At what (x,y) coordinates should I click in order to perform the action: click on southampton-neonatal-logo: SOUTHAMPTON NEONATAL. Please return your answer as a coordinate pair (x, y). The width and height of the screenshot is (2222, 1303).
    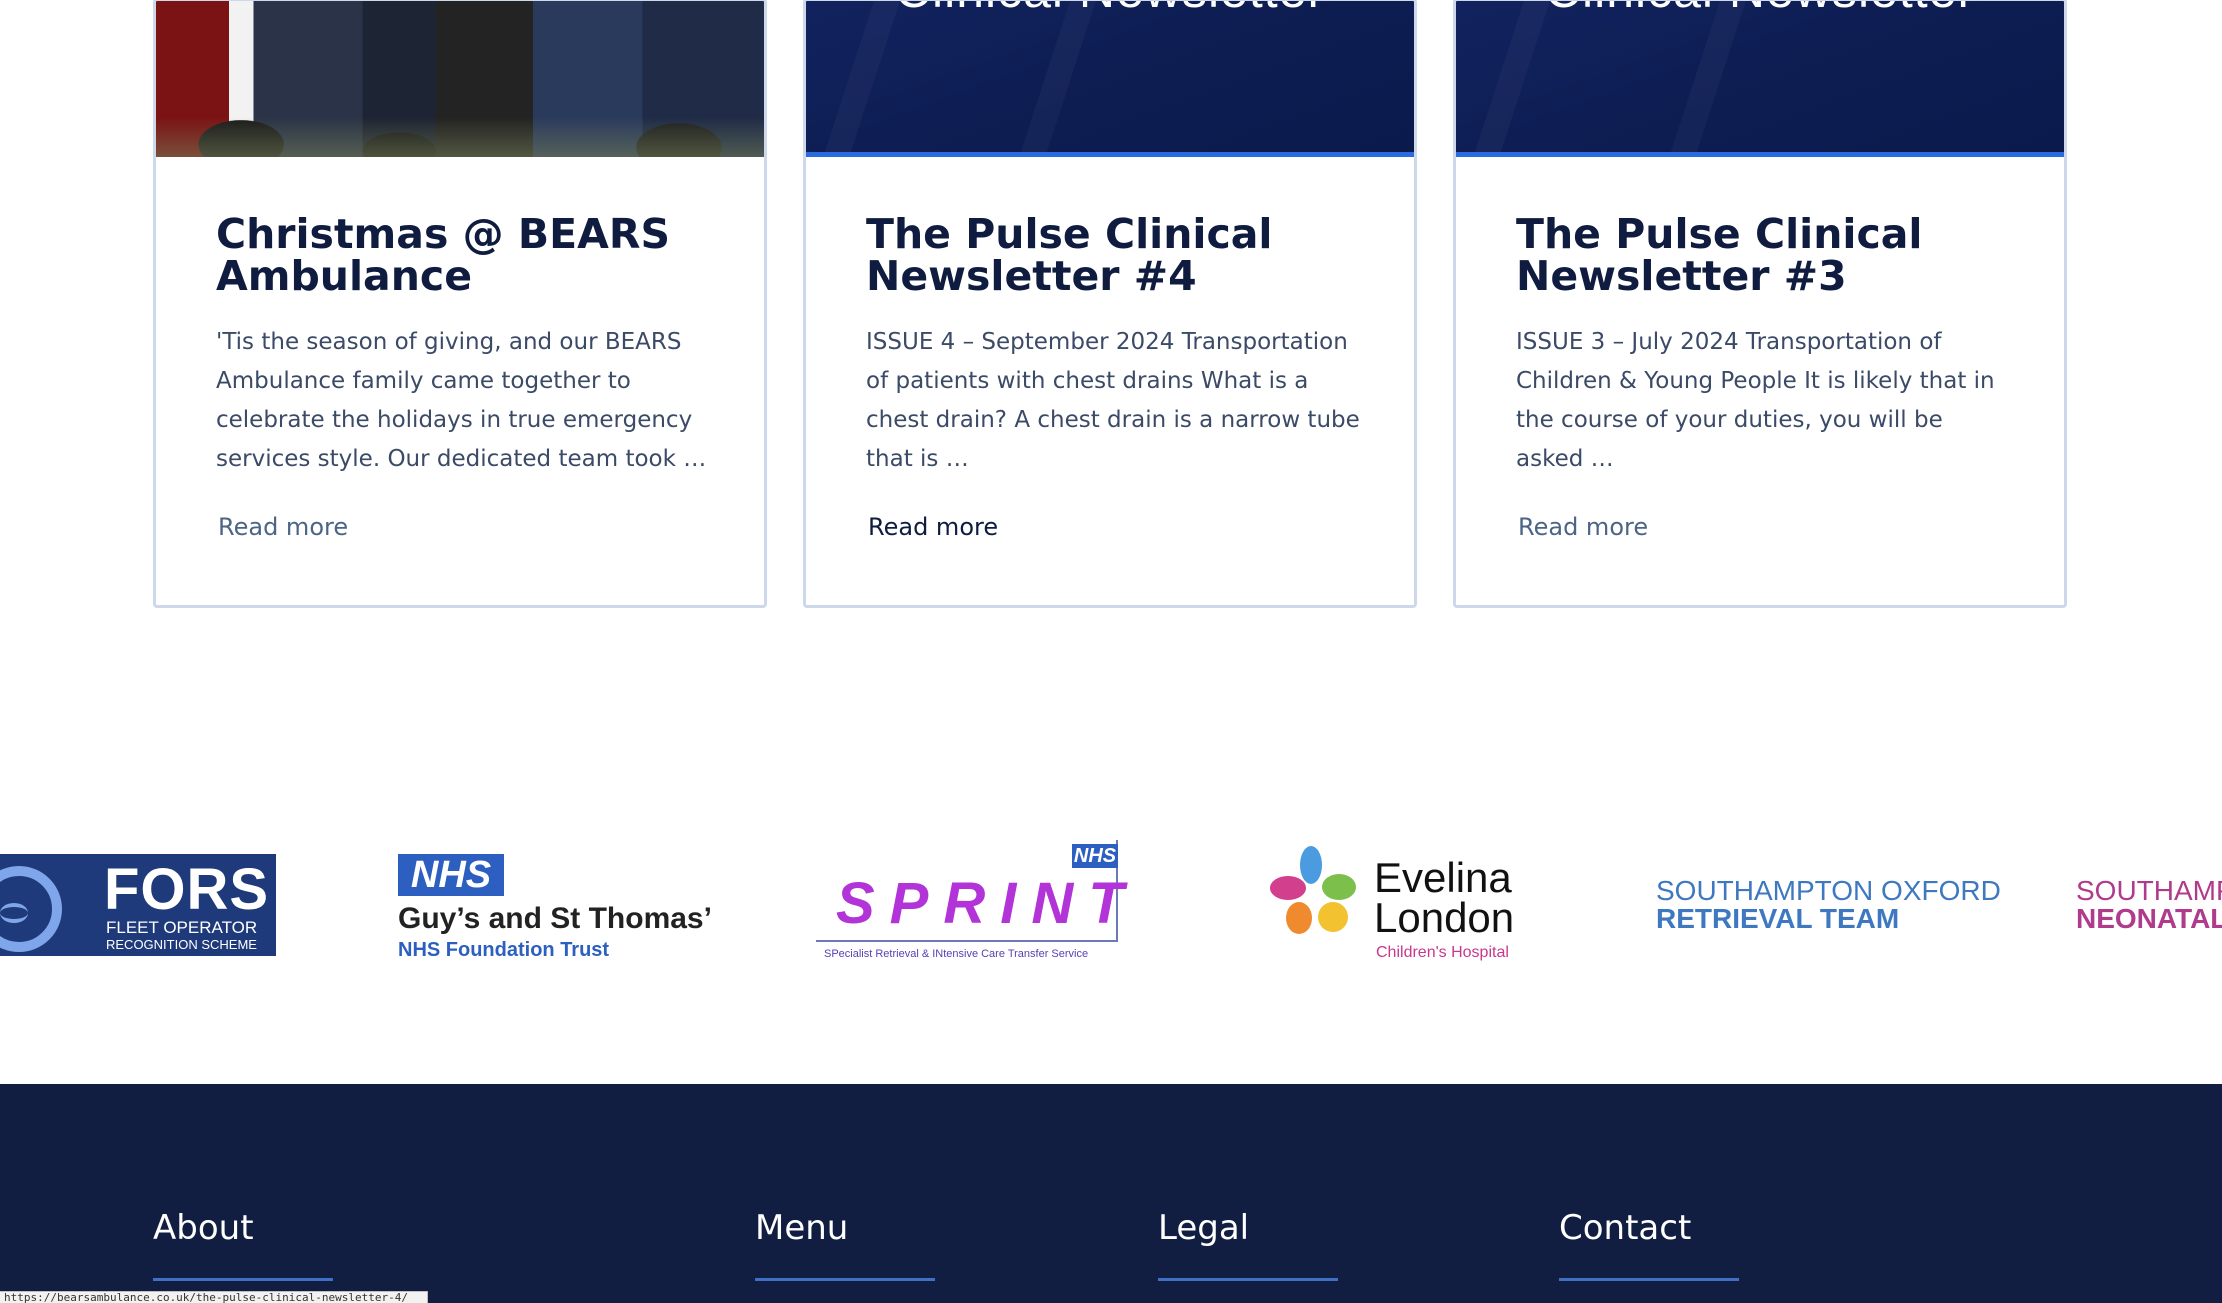
    Looking at the image, I should click on (2149, 911).